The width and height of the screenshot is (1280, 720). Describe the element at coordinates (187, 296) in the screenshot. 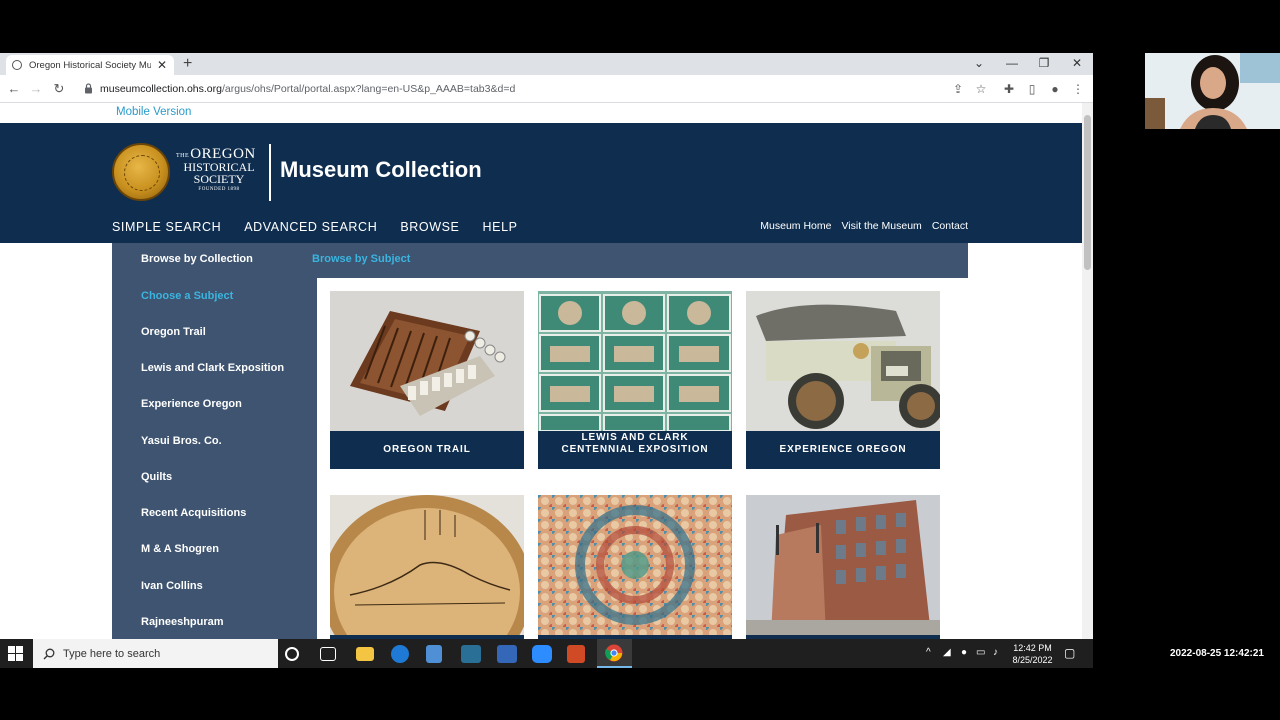

I see `sidebar-item-choose-subject: Choose a Subject` at that location.